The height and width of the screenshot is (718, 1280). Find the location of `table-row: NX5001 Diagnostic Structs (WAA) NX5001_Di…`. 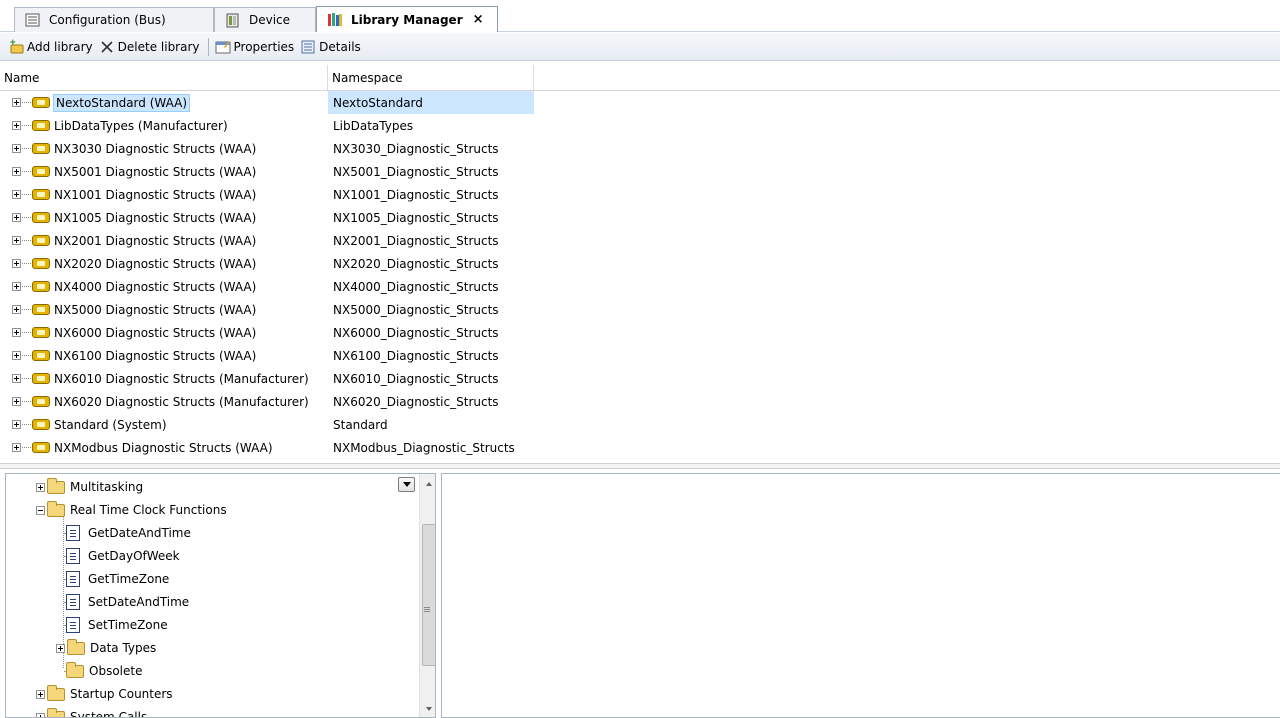

table-row: NX5001 Diagnostic Structs (WAA) NX5001_Di… is located at coordinates (640, 171).